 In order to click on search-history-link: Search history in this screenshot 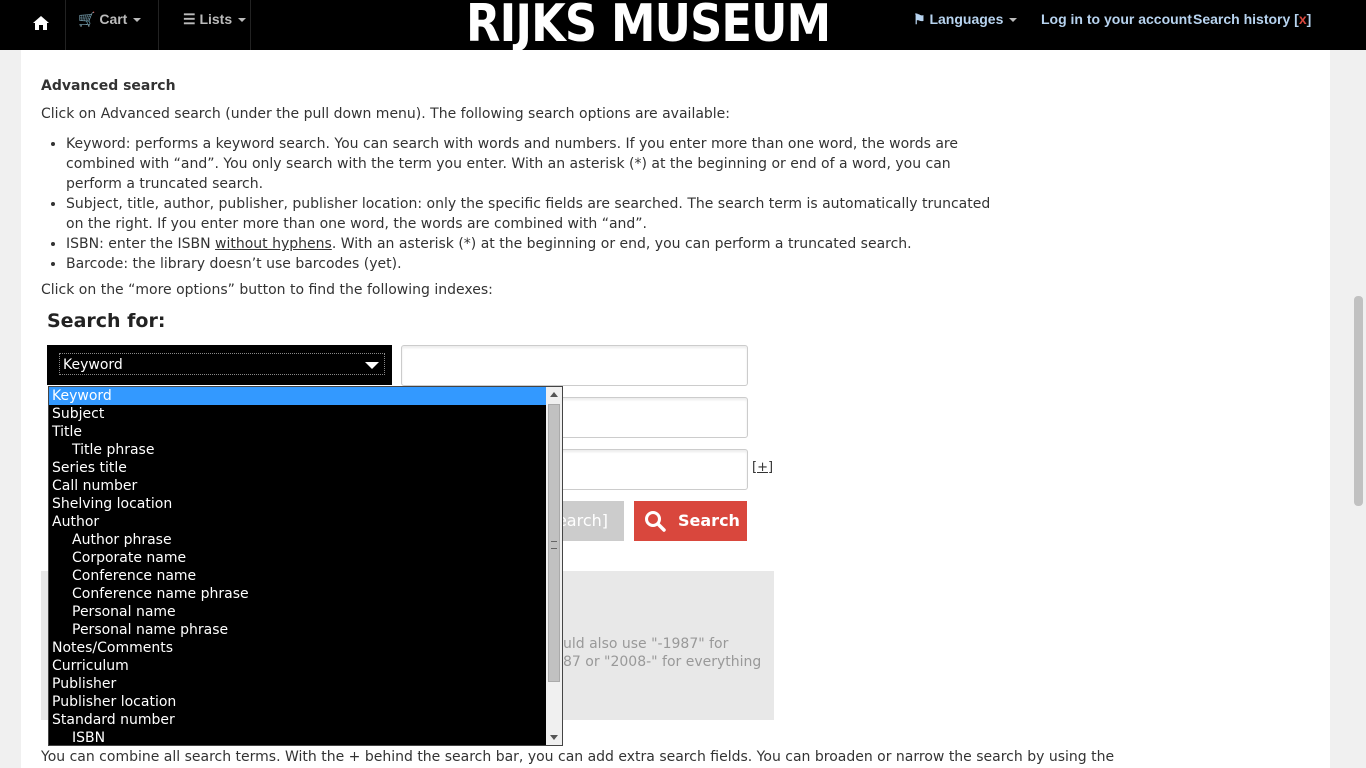, I will do `click(1241, 19)`.